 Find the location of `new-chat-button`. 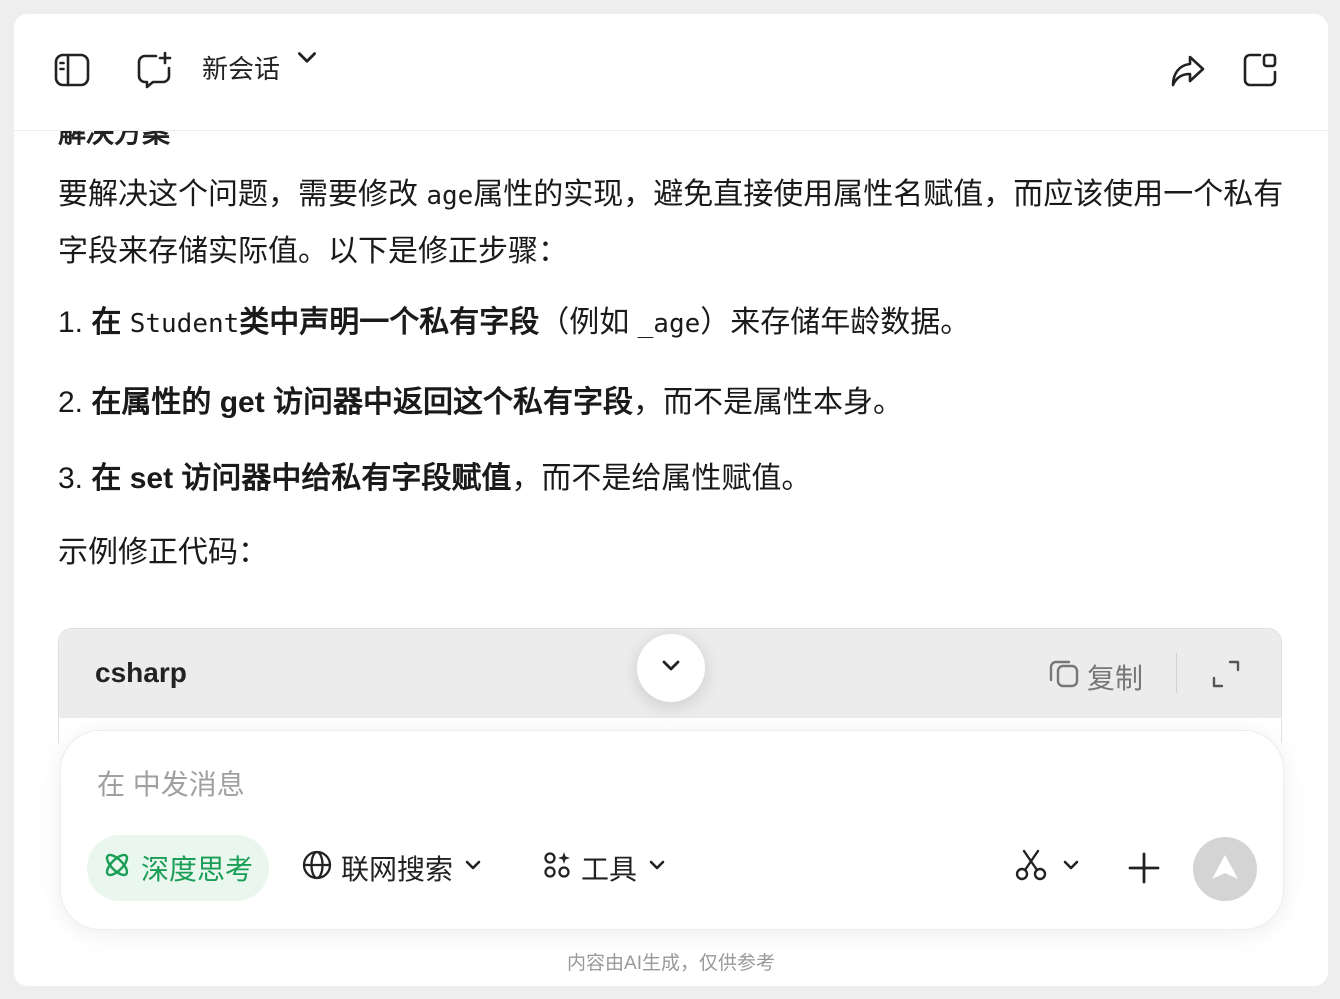

new-chat-button is located at coordinates (154, 72).